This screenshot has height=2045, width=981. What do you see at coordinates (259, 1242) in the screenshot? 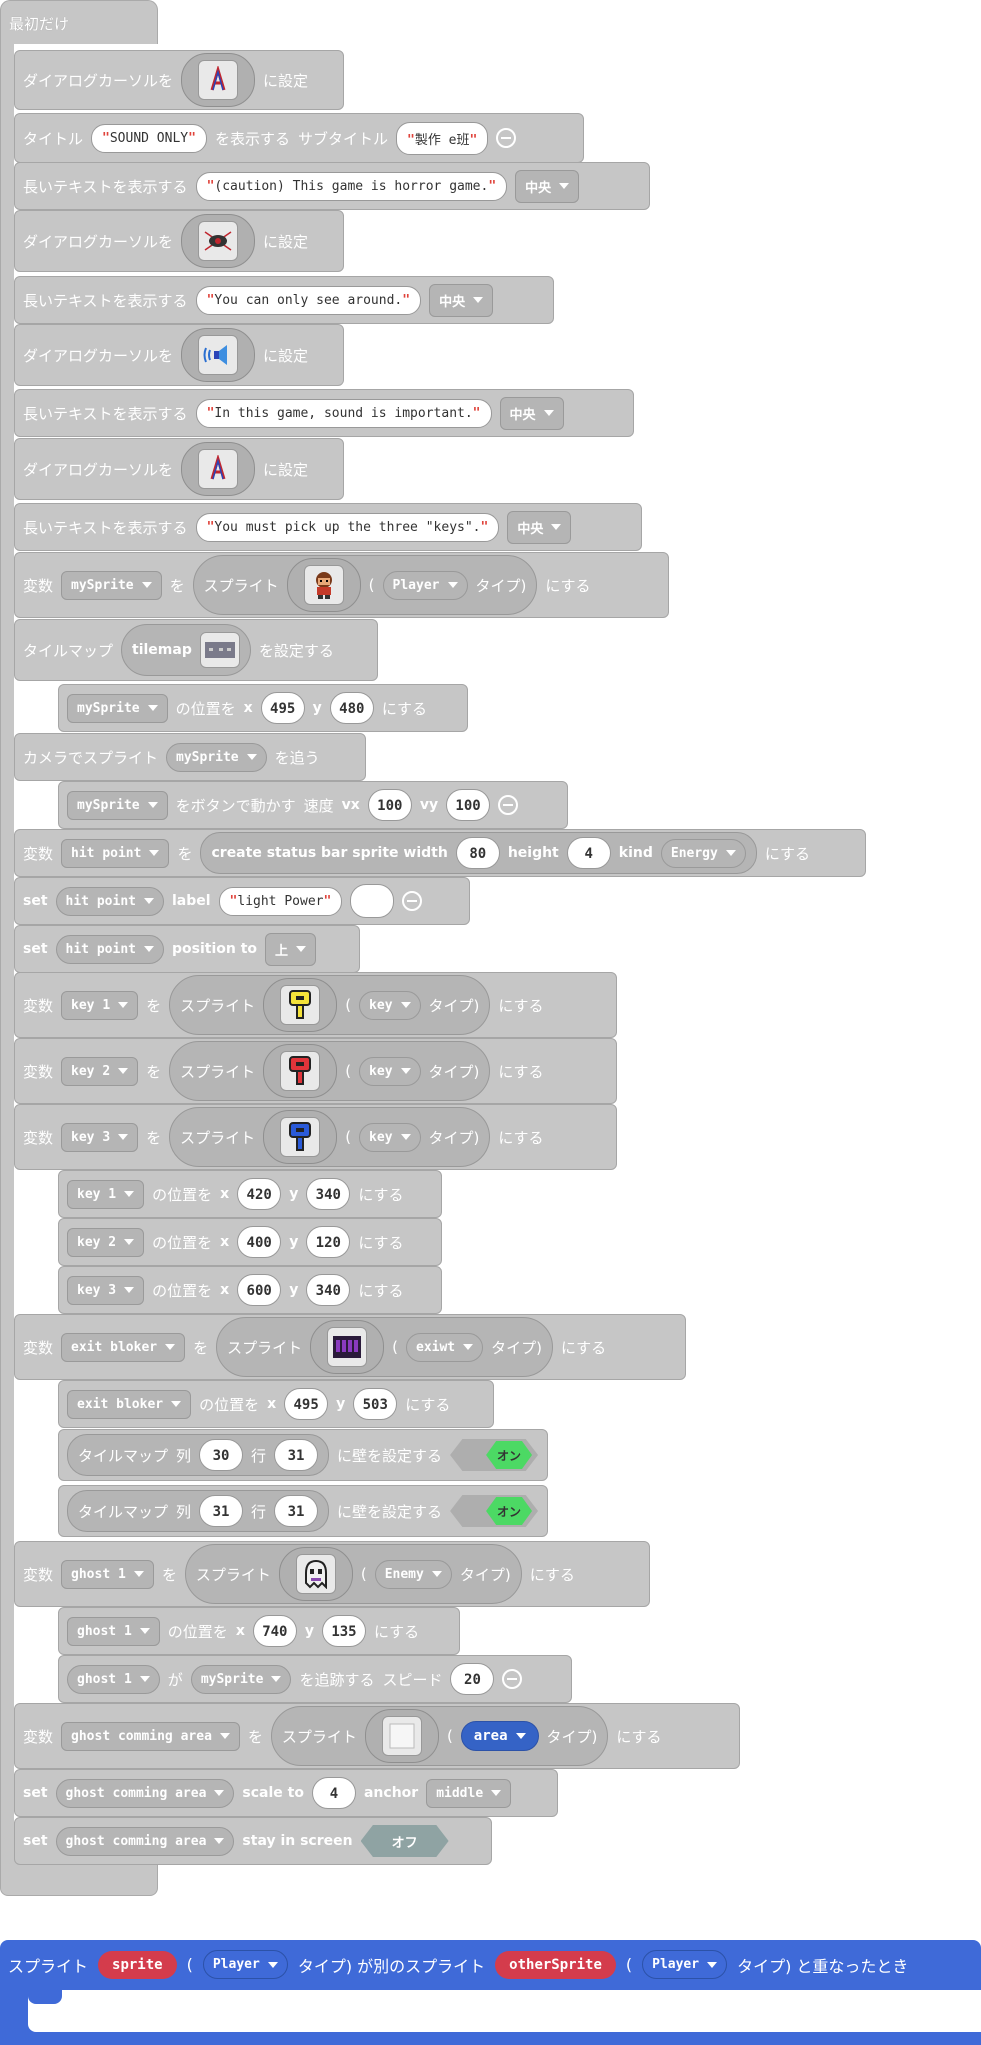
I see `x-number-field: 400` at bounding box center [259, 1242].